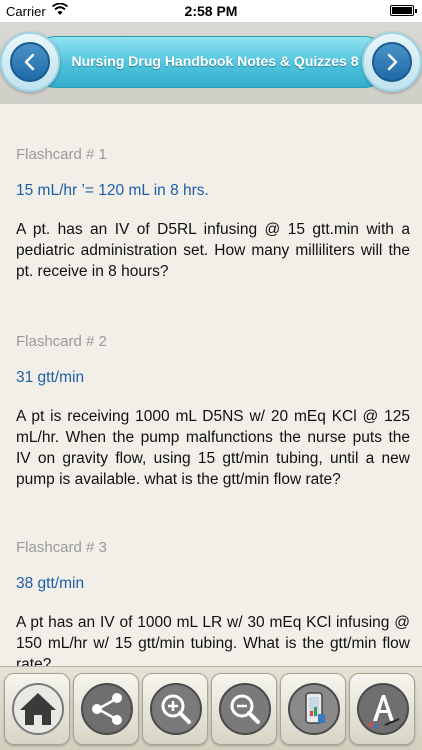  Describe the element at coordinates (61, 547) in the screenshot. I see `flashcard-label: Flashcard # 3` at that location.